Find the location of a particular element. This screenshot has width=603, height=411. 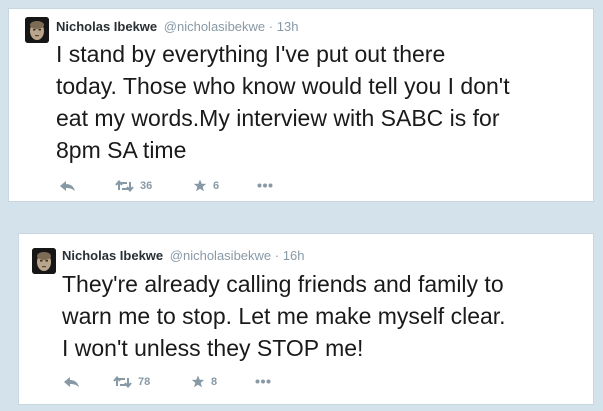

favorite-count: 6 is located at coordinates (216, 185).